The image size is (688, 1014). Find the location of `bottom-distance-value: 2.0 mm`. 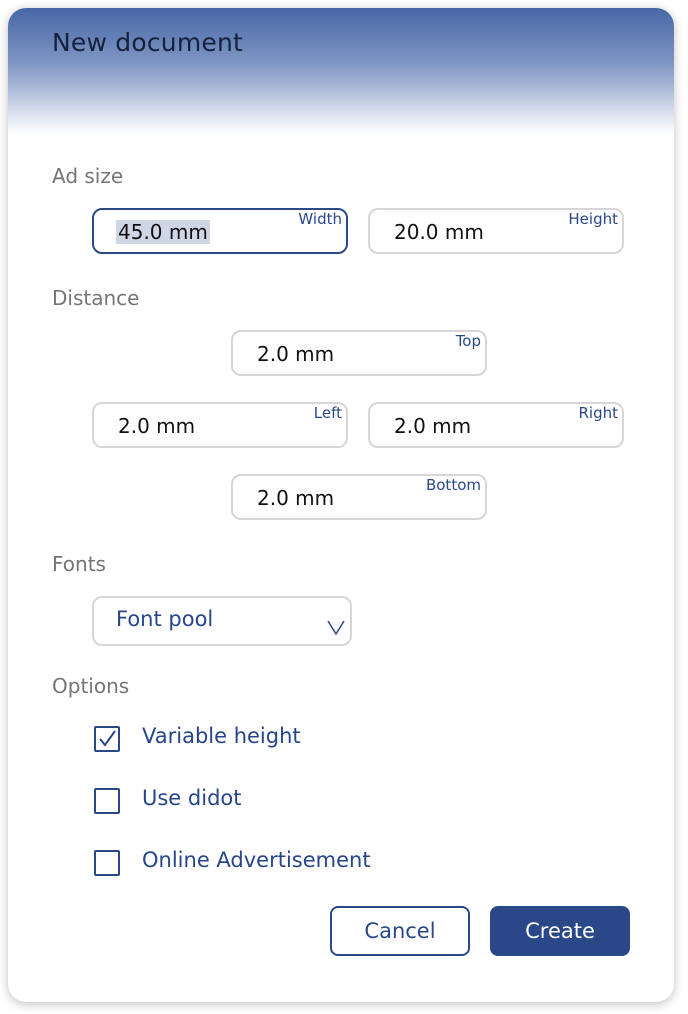

bottom-distance-value: 2.0 mm is located at coordinates (295, 498).